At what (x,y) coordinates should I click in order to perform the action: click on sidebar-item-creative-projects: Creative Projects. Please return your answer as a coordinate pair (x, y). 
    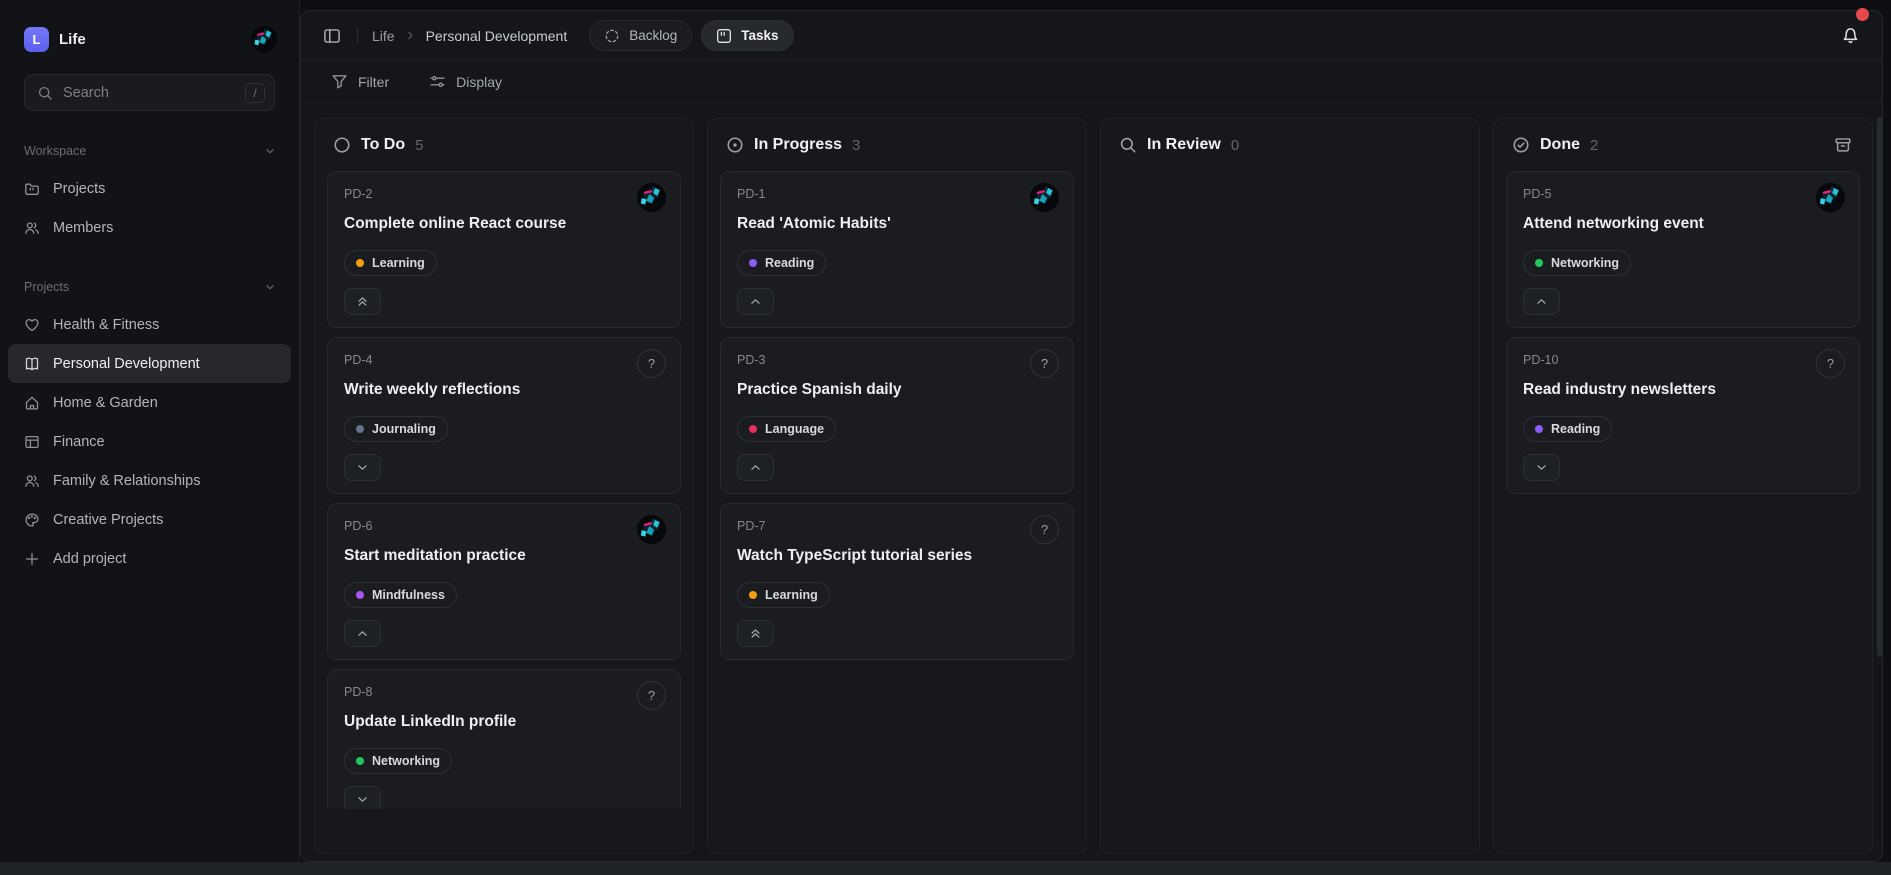
    Looking at the image, I should click on (149, 519).